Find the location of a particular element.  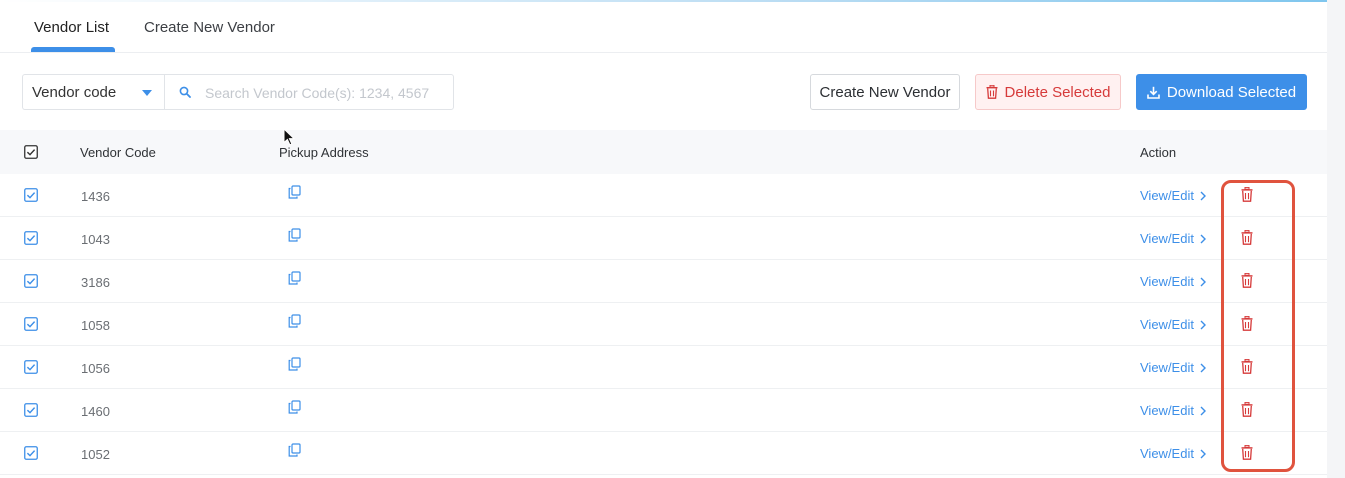

tab-bar: Vendor List Create New Vendor is located at coordinates (663, 27).